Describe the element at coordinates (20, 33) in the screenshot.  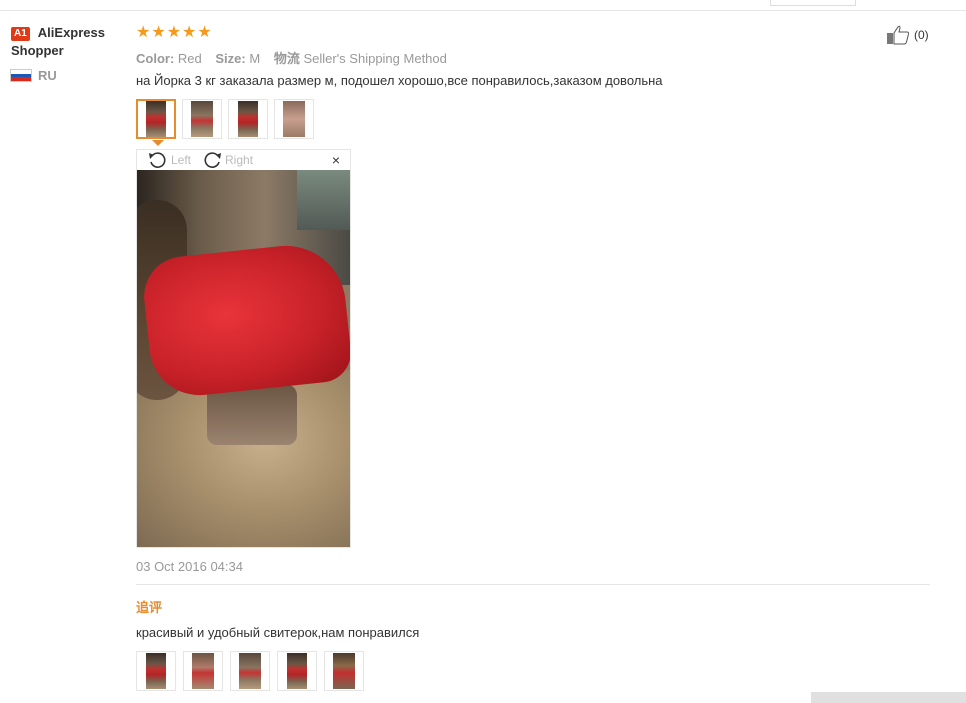
I see `level-badge: A1` at that location.